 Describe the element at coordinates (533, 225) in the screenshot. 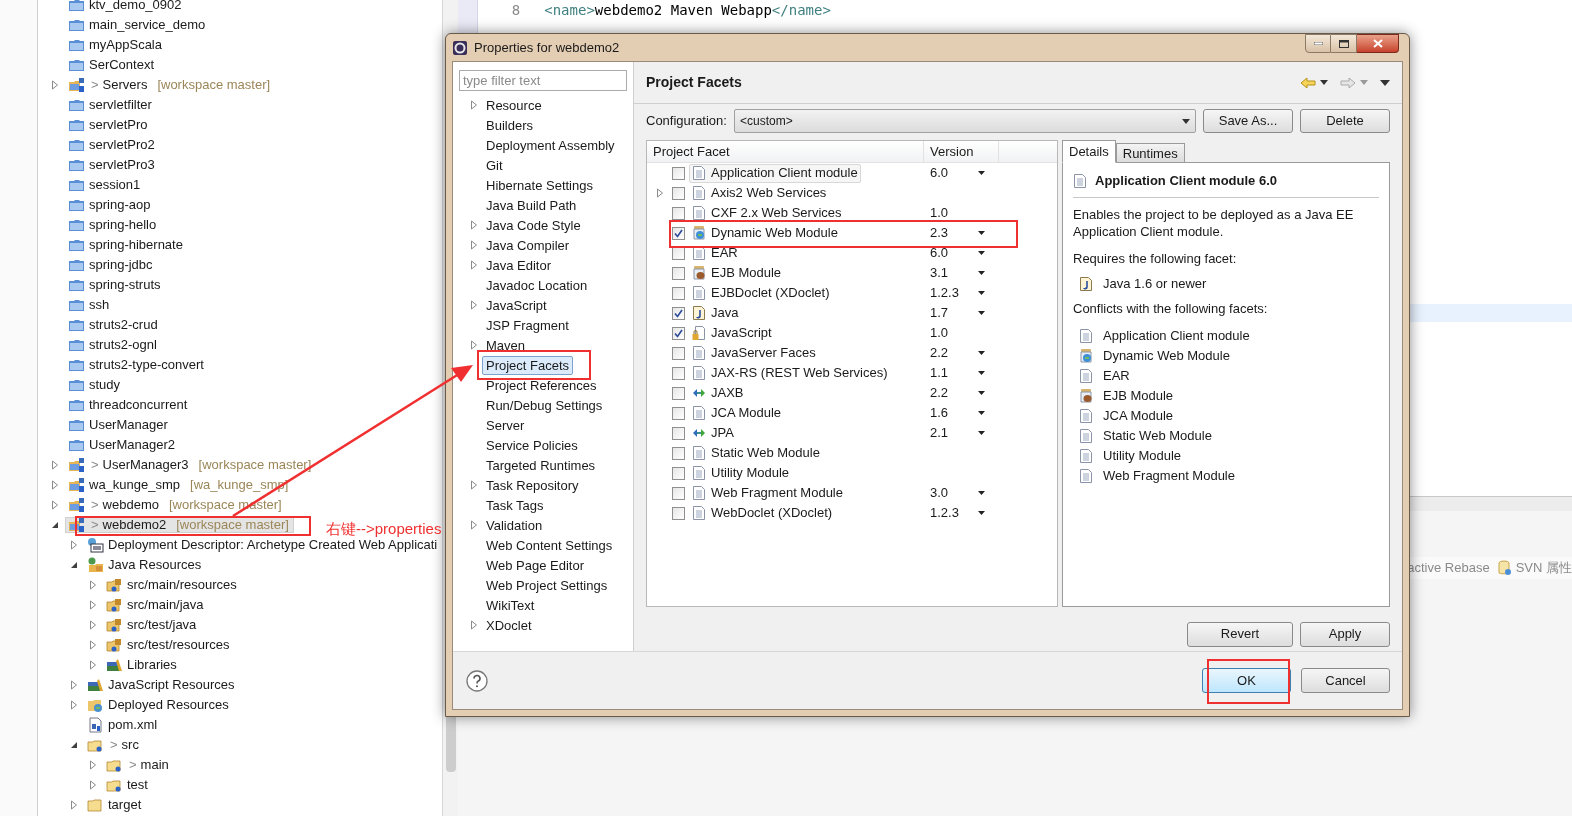

I see `nav-item: Java Code Style` at that location.